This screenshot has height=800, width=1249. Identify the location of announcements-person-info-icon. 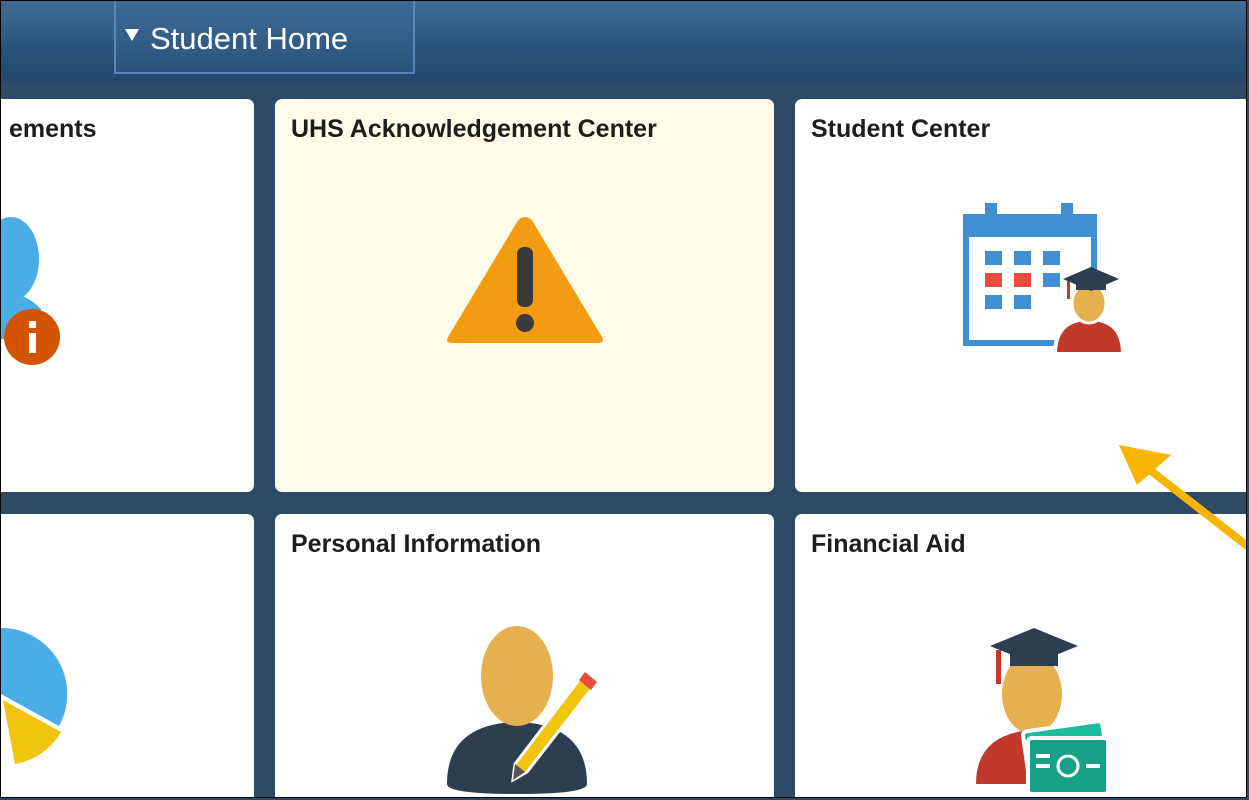
(30, 291).